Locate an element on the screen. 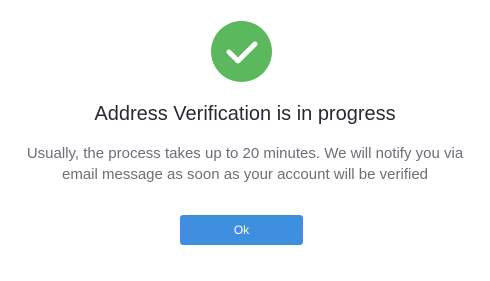  checkmark-icon is located at coordinates (241, 52).